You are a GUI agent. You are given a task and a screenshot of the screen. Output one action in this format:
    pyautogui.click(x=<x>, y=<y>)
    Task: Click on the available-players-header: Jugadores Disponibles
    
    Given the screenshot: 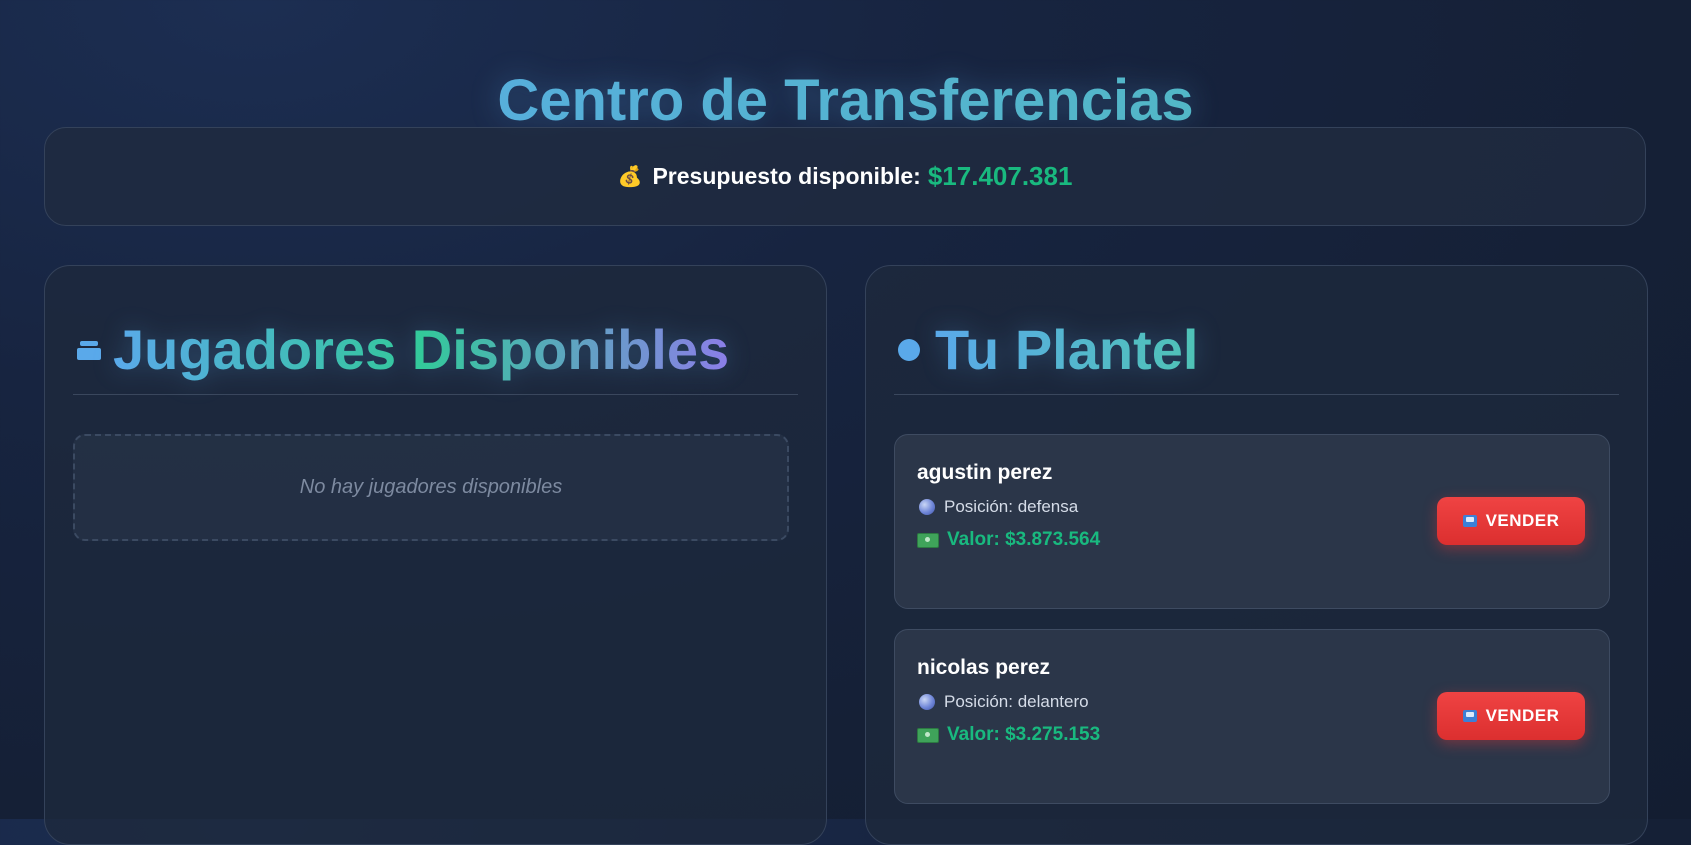 What is the action you would take?
    pyautogui.click(x=435, y=350)
    